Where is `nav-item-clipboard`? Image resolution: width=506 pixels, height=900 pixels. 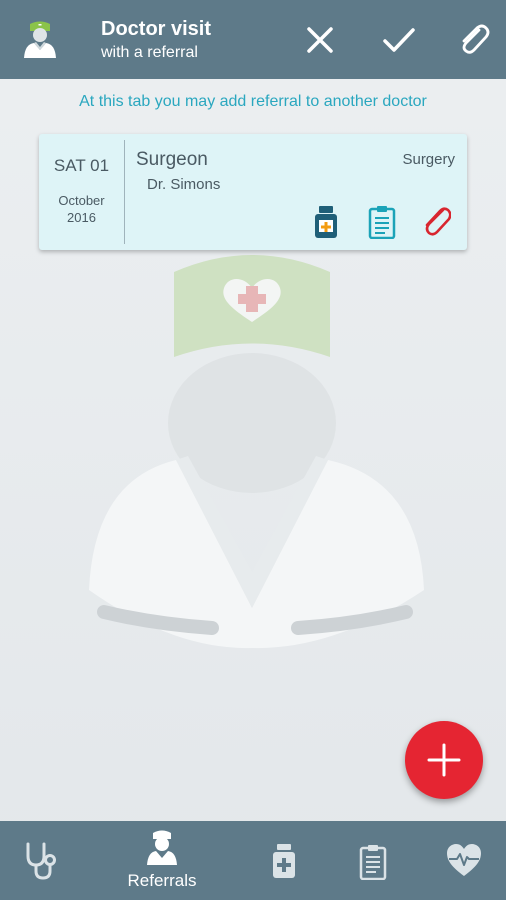
nav-item-clipboard is located at coordinates (373, 860).